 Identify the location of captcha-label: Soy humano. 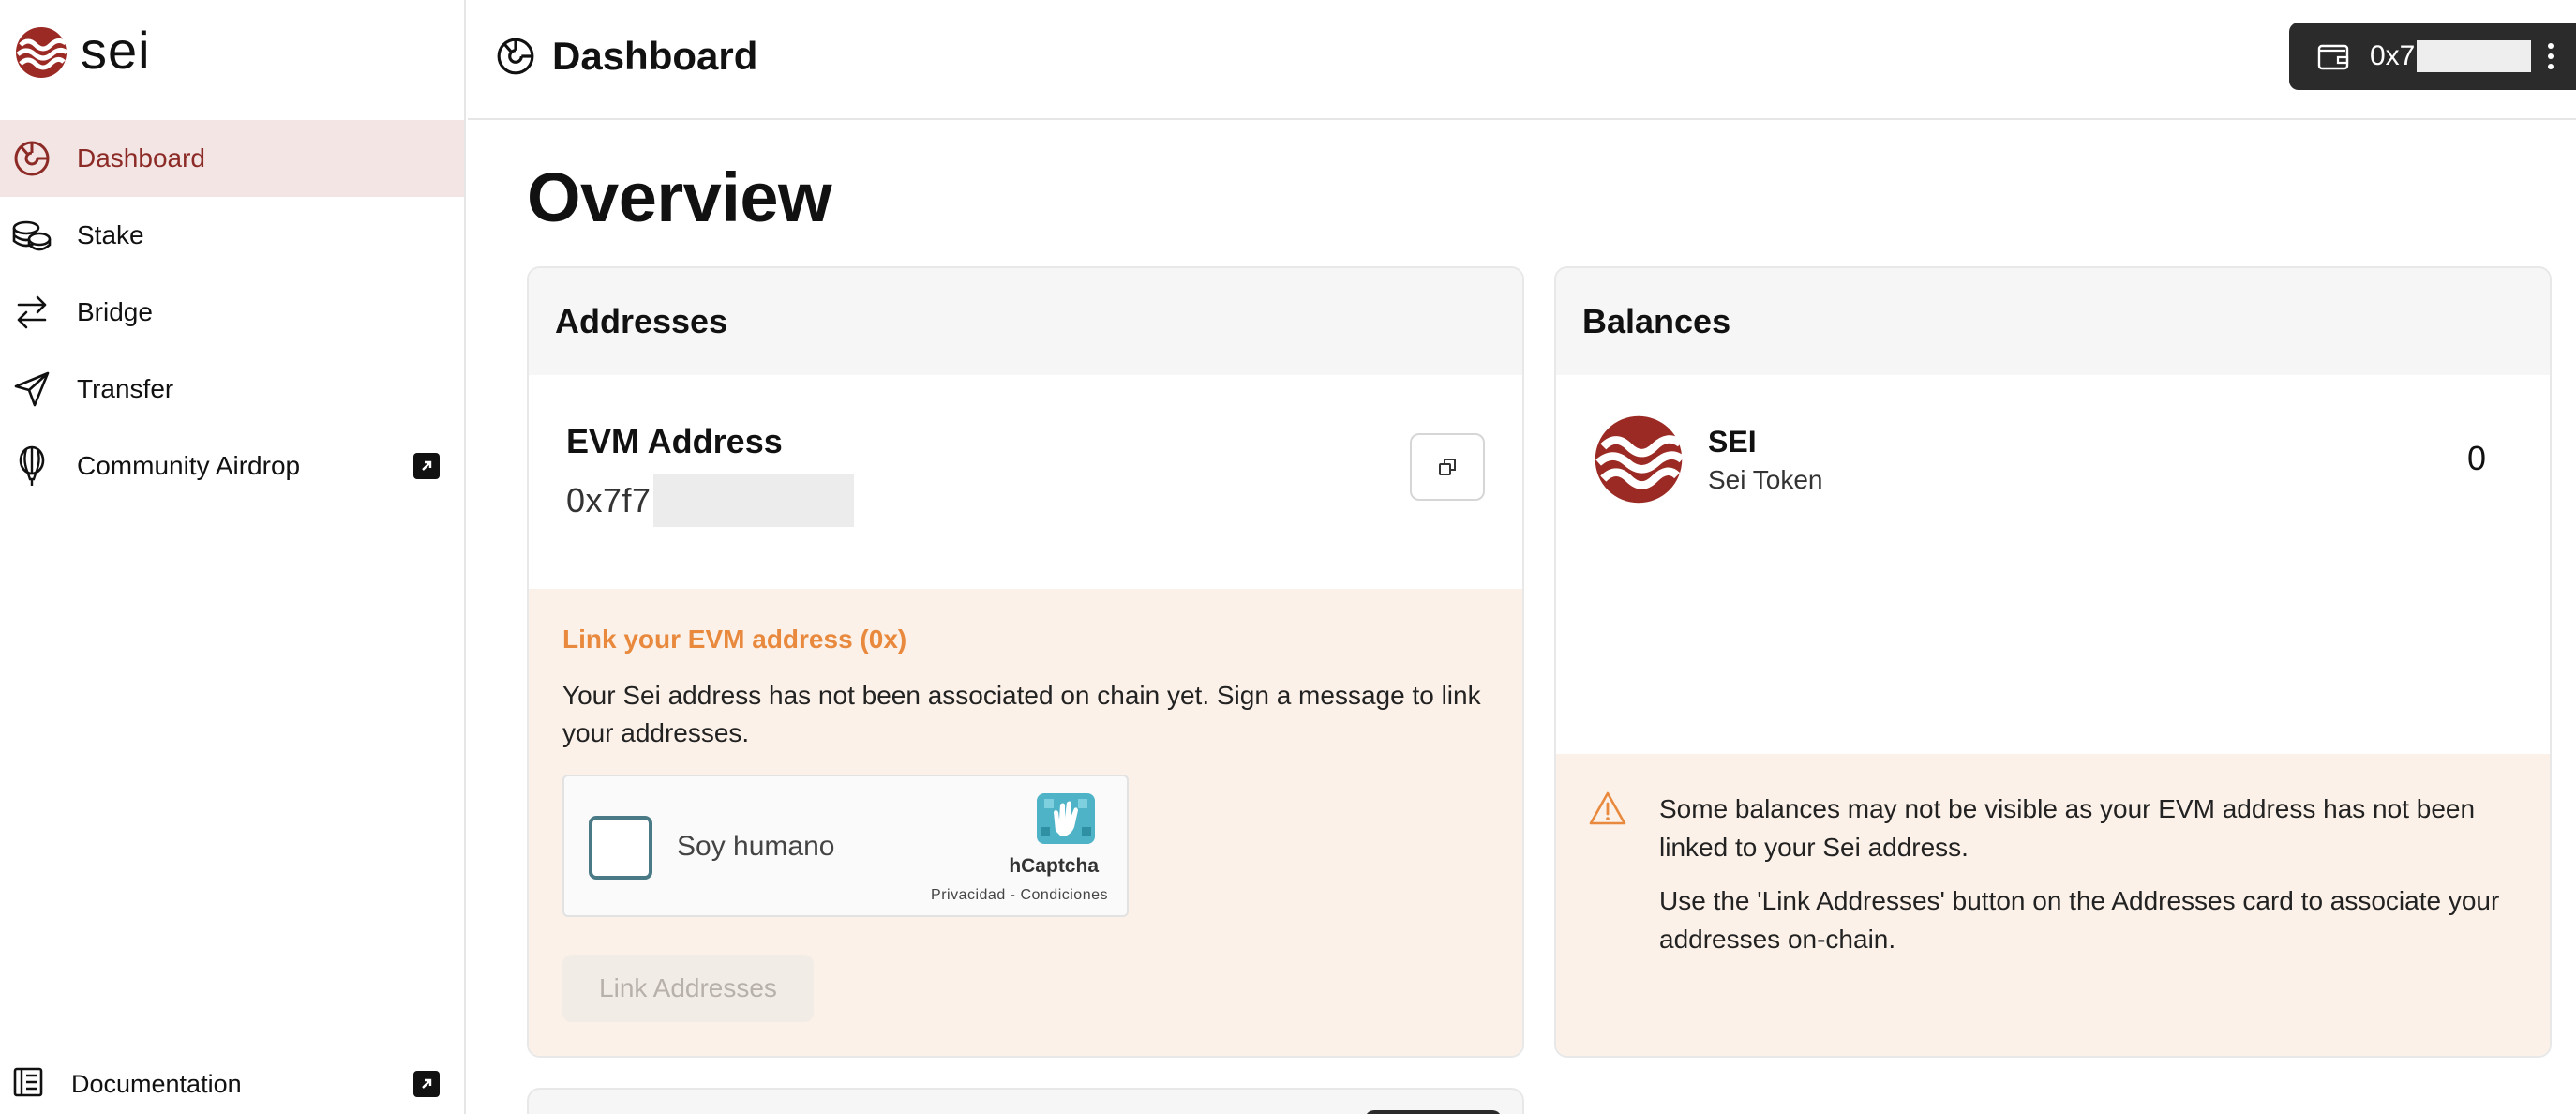
(756, 847).